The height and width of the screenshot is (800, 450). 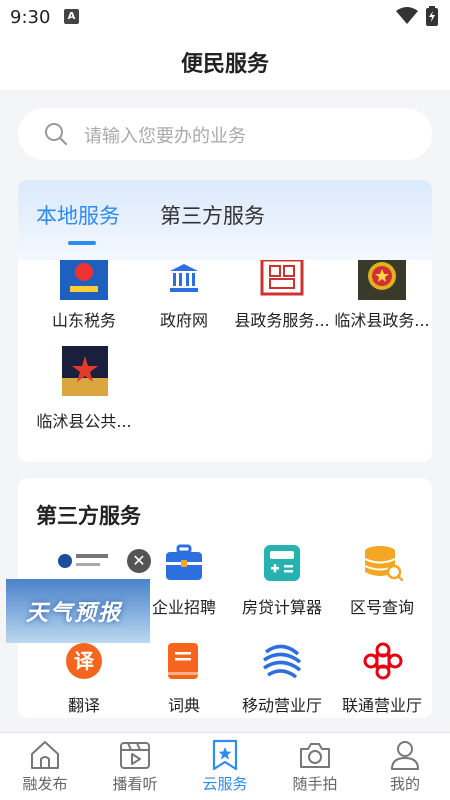 I want to click on title-bar: 便民服务, so click(x=225, y=62).